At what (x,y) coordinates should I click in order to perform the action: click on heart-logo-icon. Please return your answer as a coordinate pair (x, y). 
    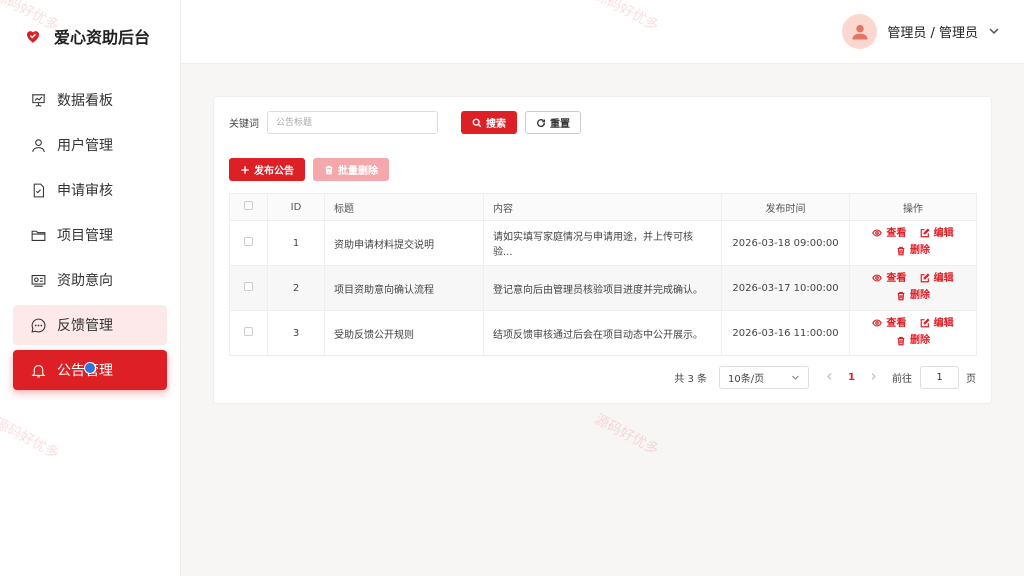
    Looking at the image, I should click on (33, 36).